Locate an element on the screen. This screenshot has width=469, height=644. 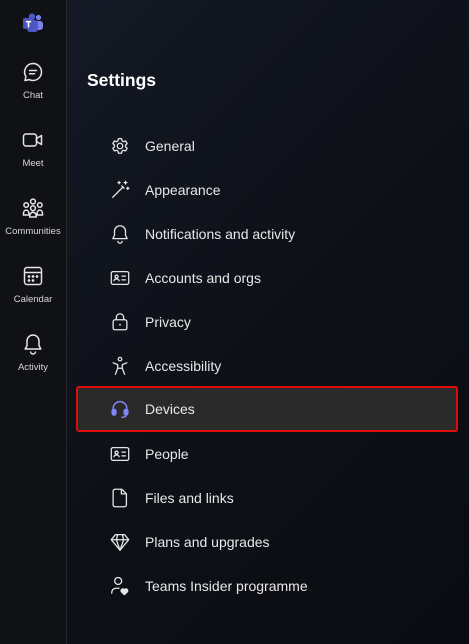
settings-item-accessibility: Accessibility is located at coordinates (267, 366).